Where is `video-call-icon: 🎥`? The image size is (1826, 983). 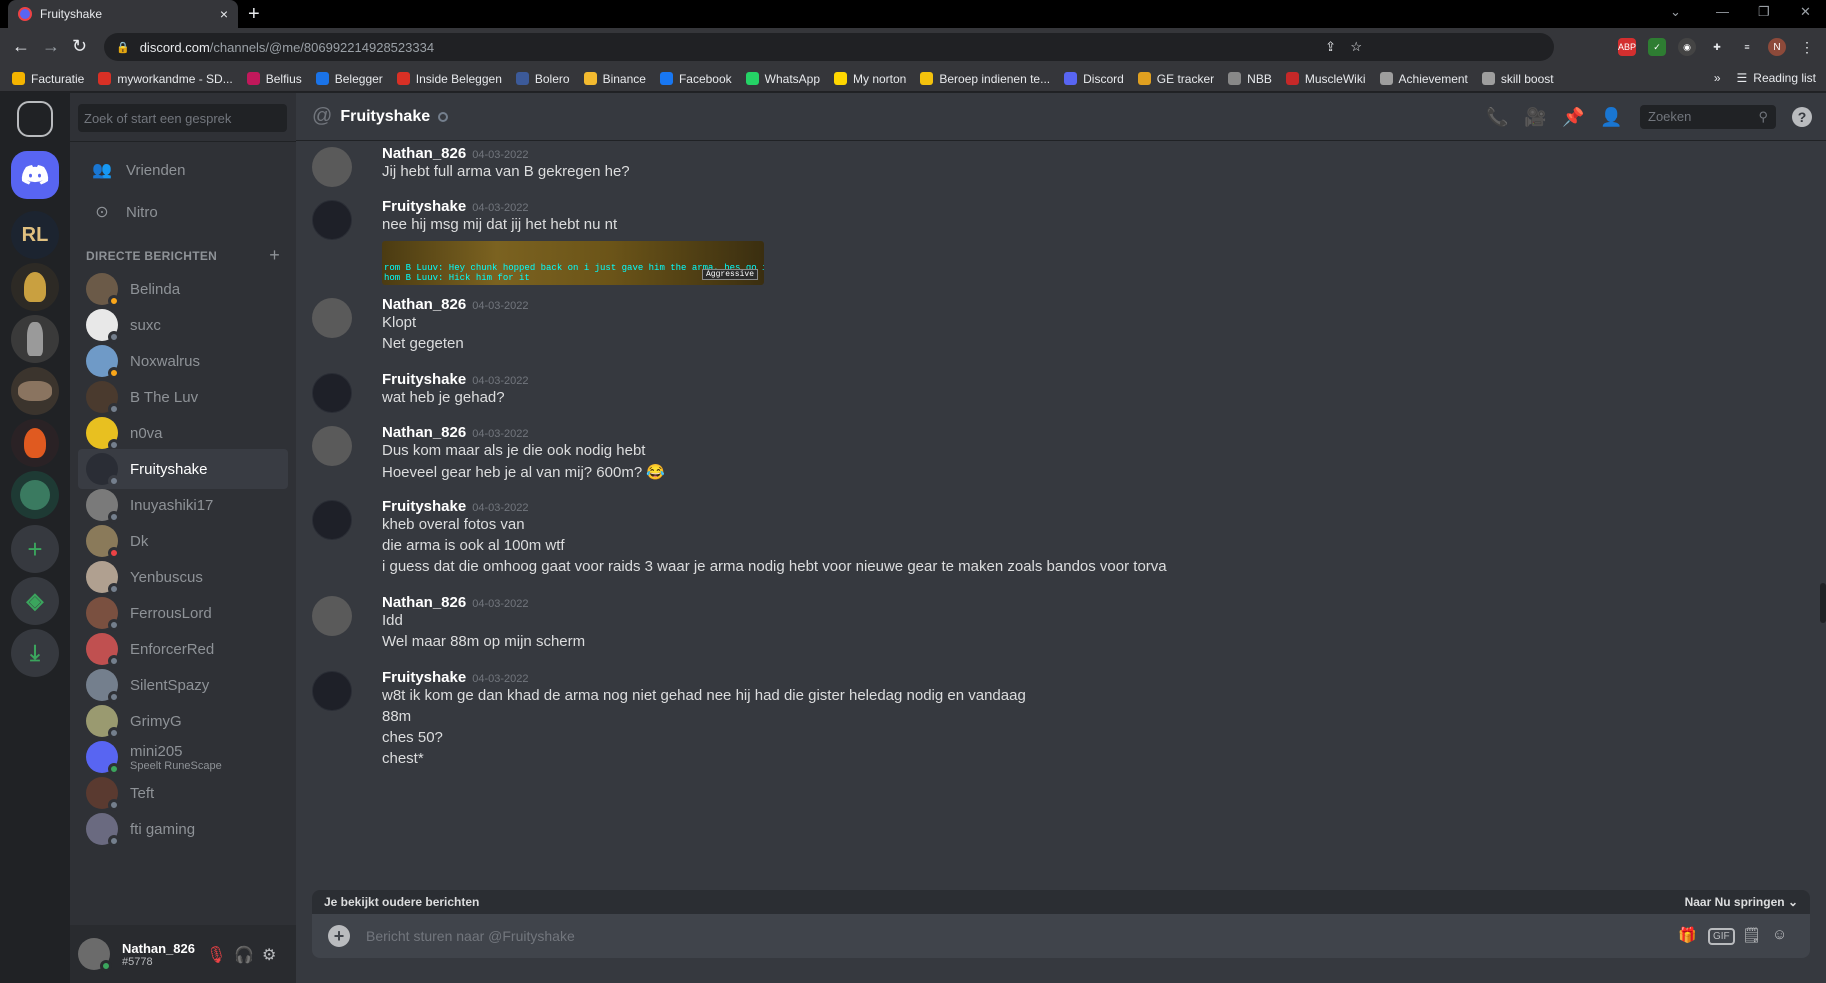 video-call-icon: 🎥 is located at coordinates (1535, 117).